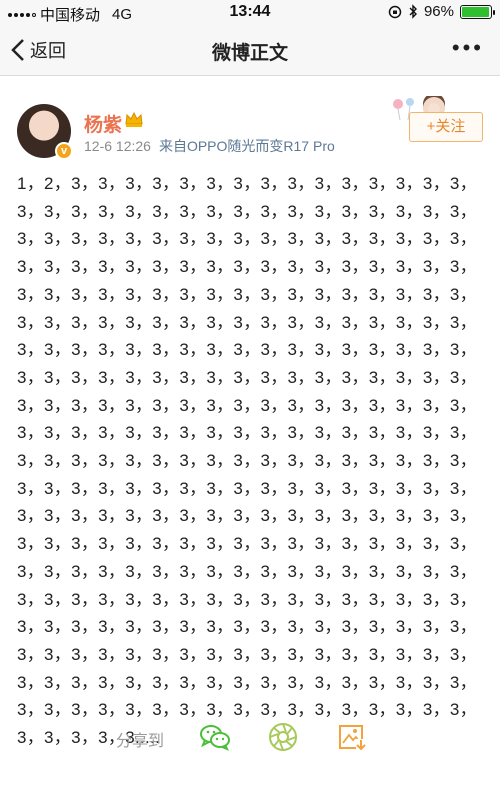 The height and width of the screenshot is (785, 500). I want to click on battery-level, so click(475, 11).